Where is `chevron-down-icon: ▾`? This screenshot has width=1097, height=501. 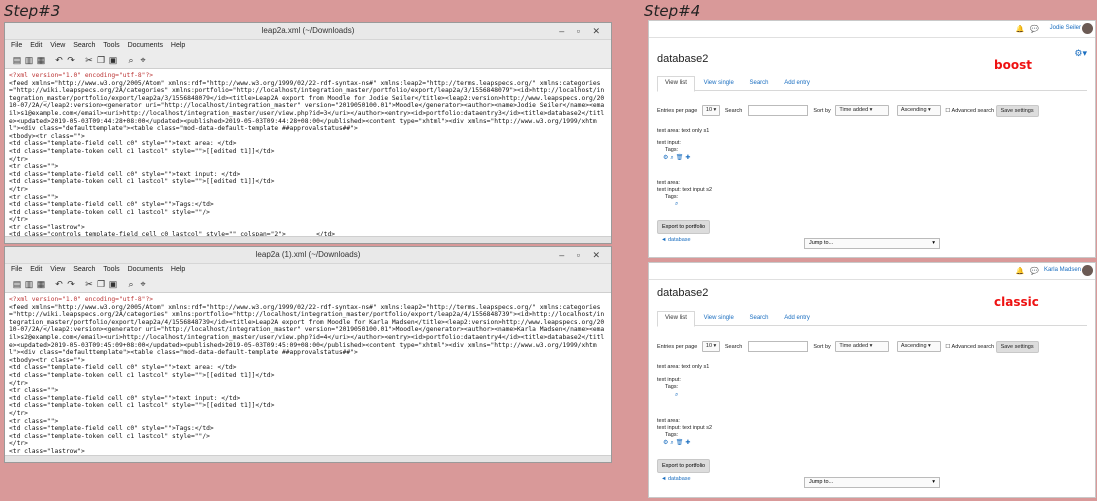
chevron-down-icon: ▾ is located at coordinates (933, 243).